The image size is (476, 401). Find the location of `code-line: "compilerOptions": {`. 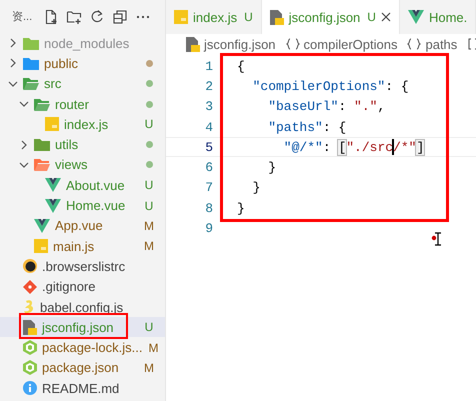

code-line: "compilerOptions": { is located at coordinates (330, 86).